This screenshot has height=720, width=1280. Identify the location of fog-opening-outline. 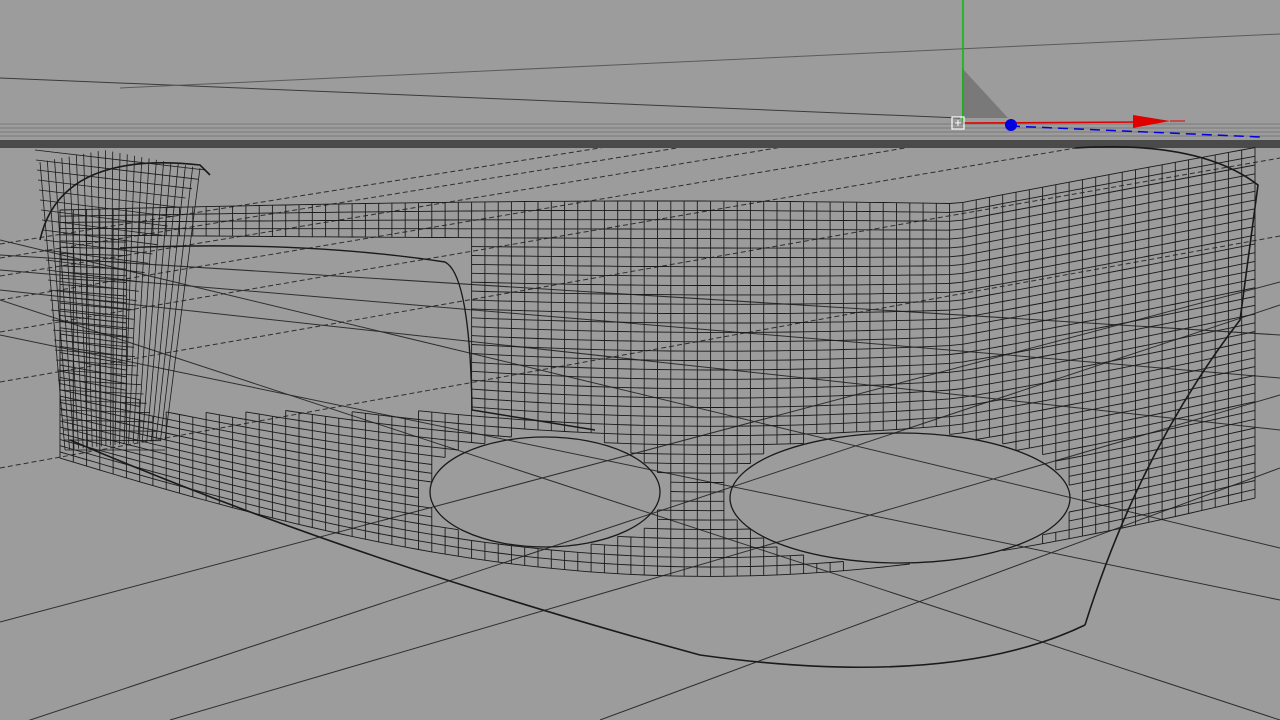
(900, 498).